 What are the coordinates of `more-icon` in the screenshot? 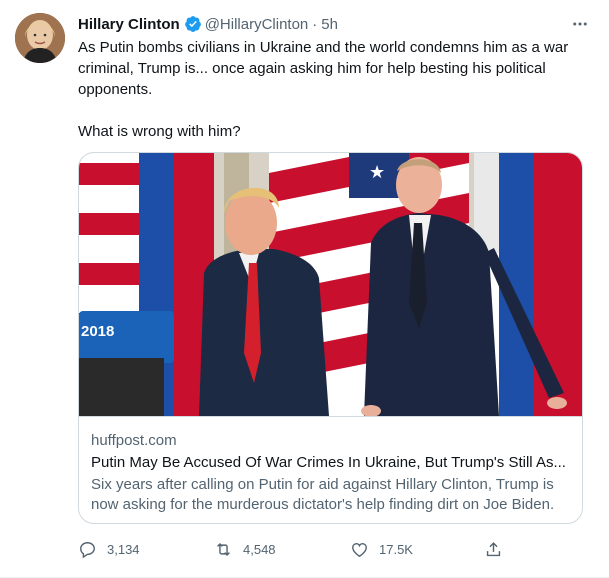 It's located at (580, 24).